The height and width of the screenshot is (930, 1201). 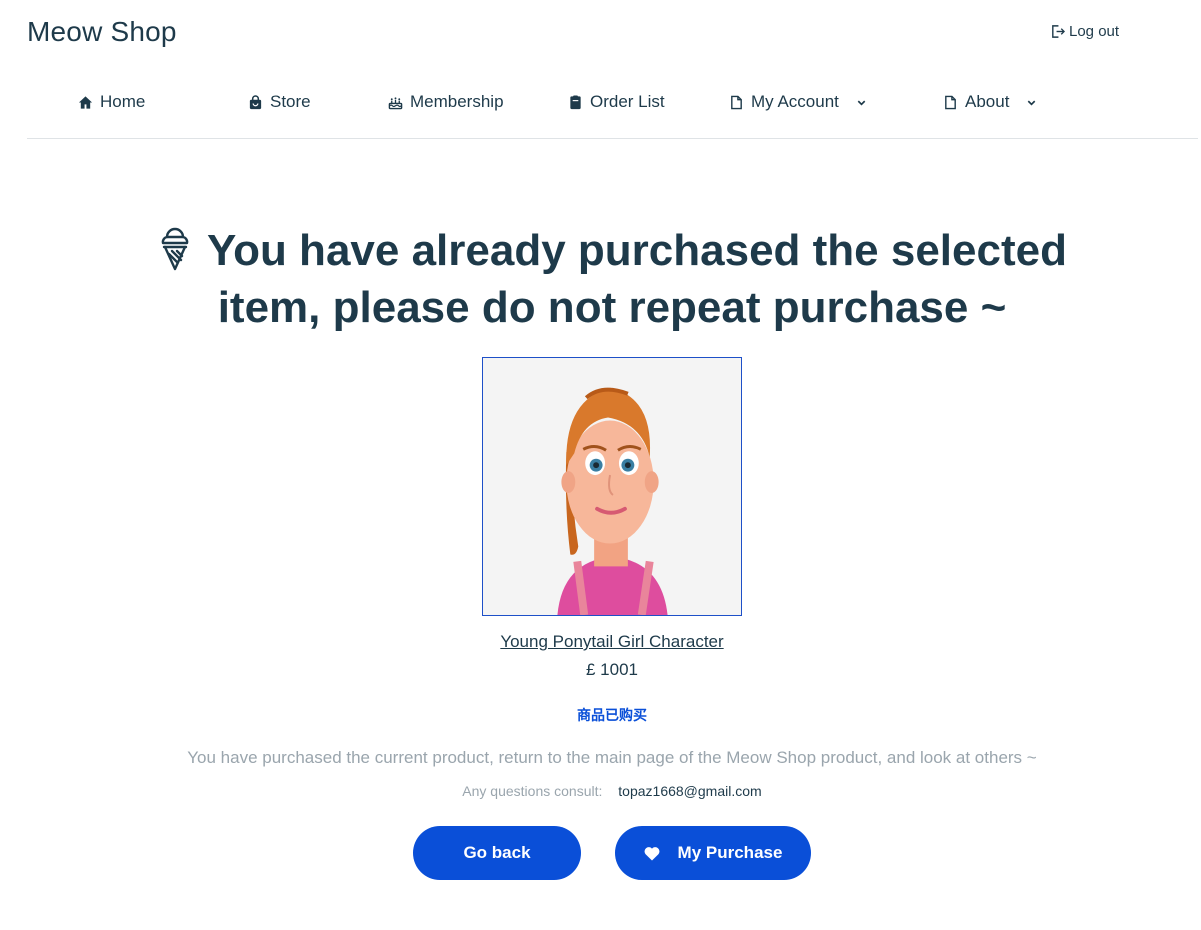 I want to click on logout-icon, so click(x=1058, y=31).